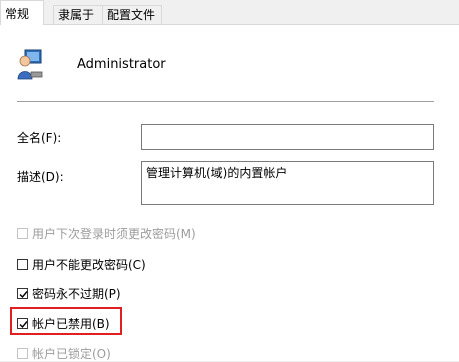 This screenshot has width=459, height=362. Describe the element at coordinates (17, 14) in the screenshot. I see `tab-general-label: 常规` at that location.